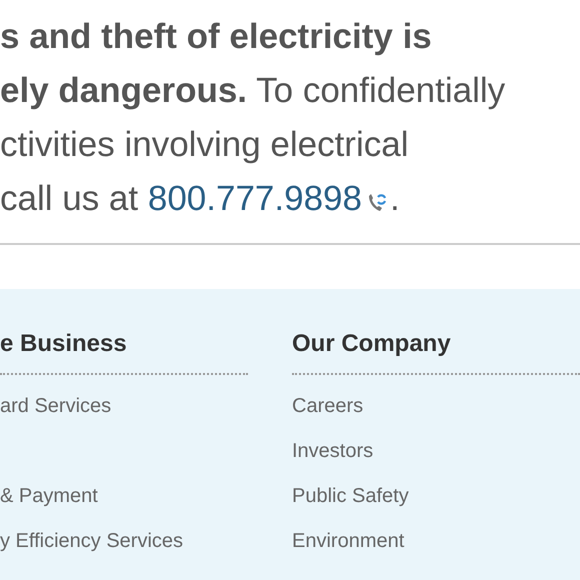 The image size is (580, 580). Describe the element at coordinates (124, 352) in the screenshot. I see `column-heading: e Business` at that location.